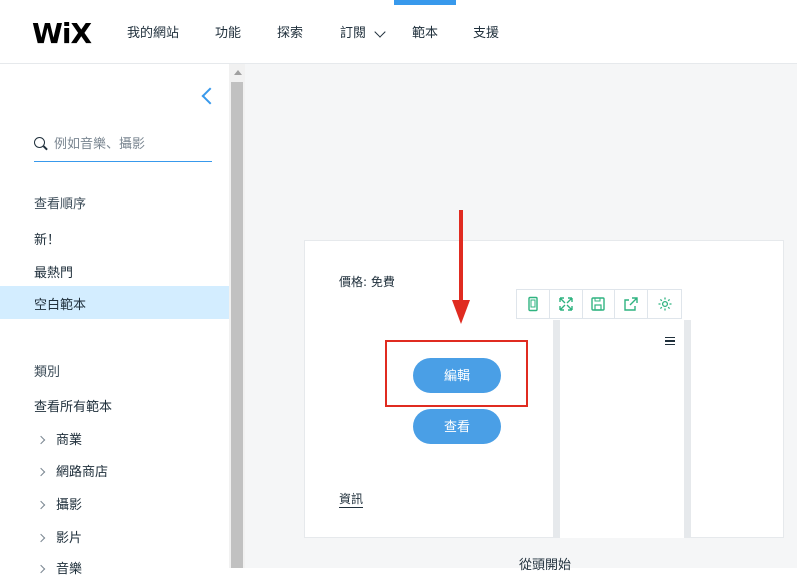  Describe the element at coordinates (53, 271) in the screenshot. I see `sort-item-popular: 最熱門` at that location.